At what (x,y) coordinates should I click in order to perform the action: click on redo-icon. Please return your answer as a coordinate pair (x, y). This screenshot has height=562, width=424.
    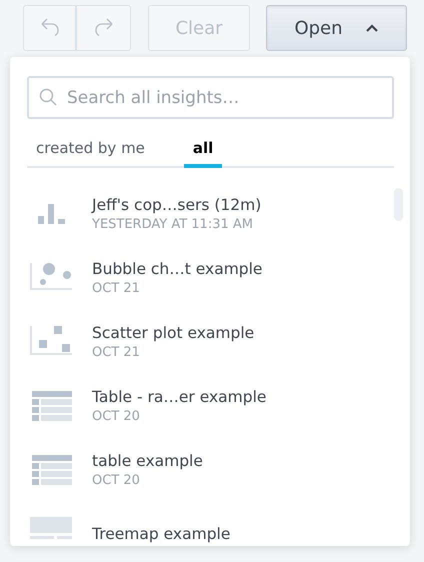
    Looking at the image, I should click on (103, 28).